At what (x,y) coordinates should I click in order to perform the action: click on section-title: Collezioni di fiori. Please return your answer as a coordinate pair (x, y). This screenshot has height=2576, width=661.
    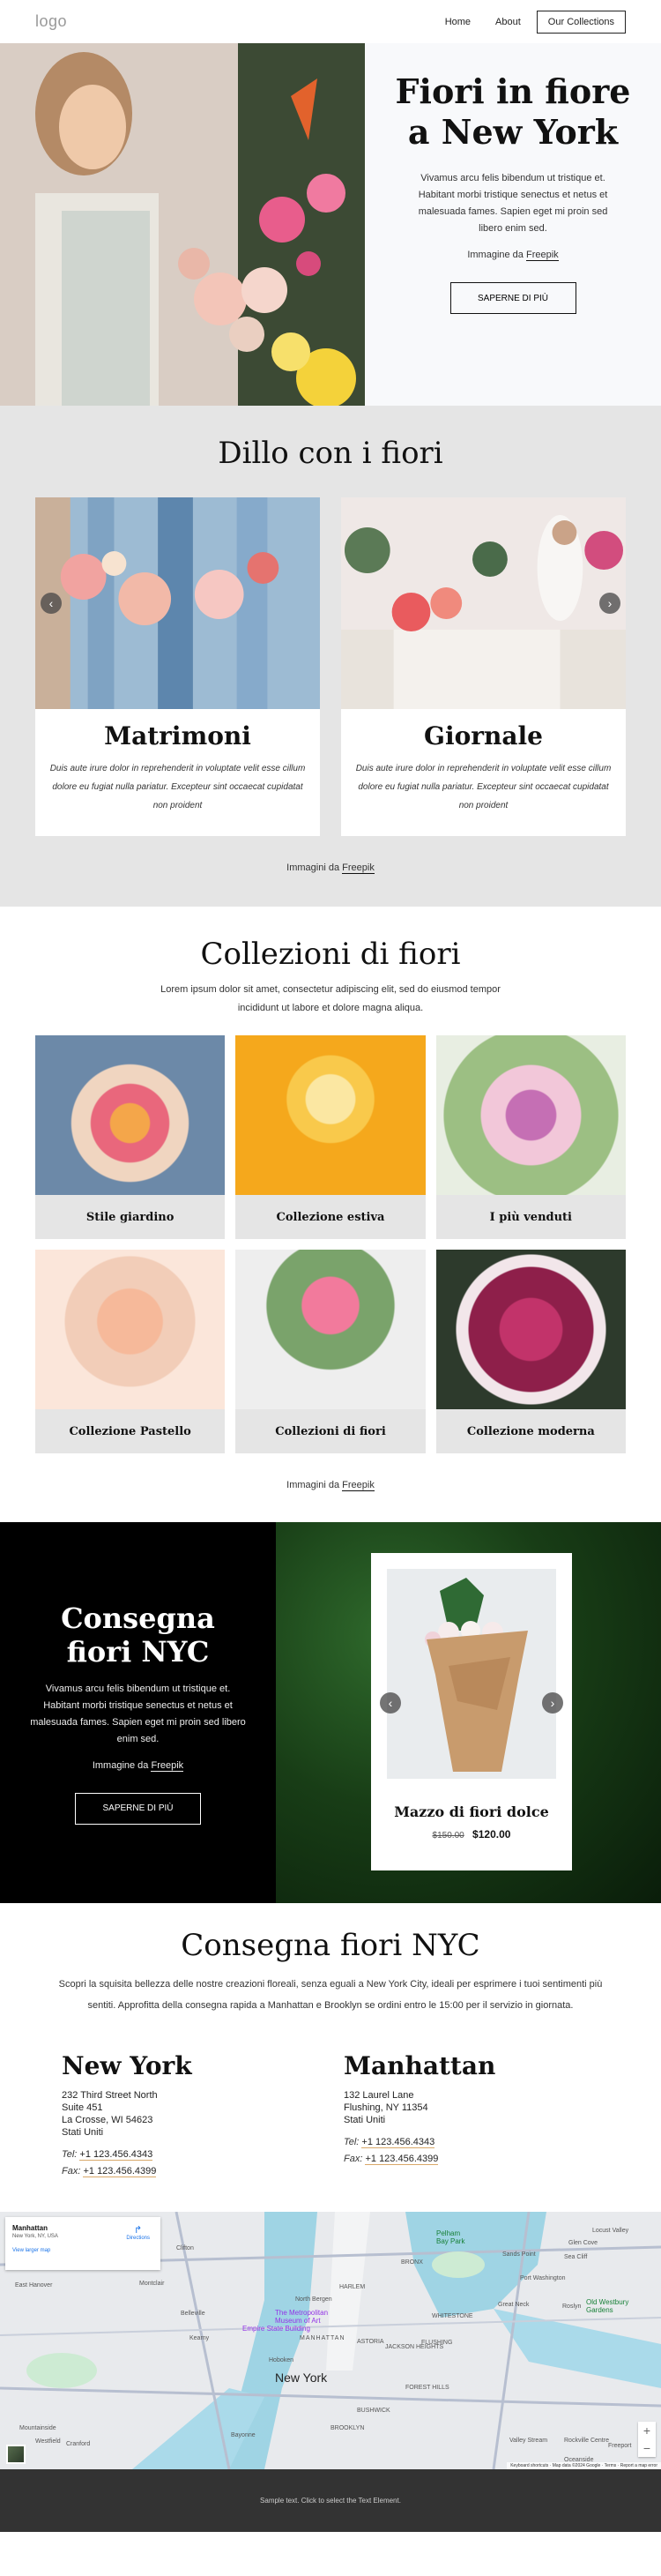
    Looking at the image, I should click on (330, 954).